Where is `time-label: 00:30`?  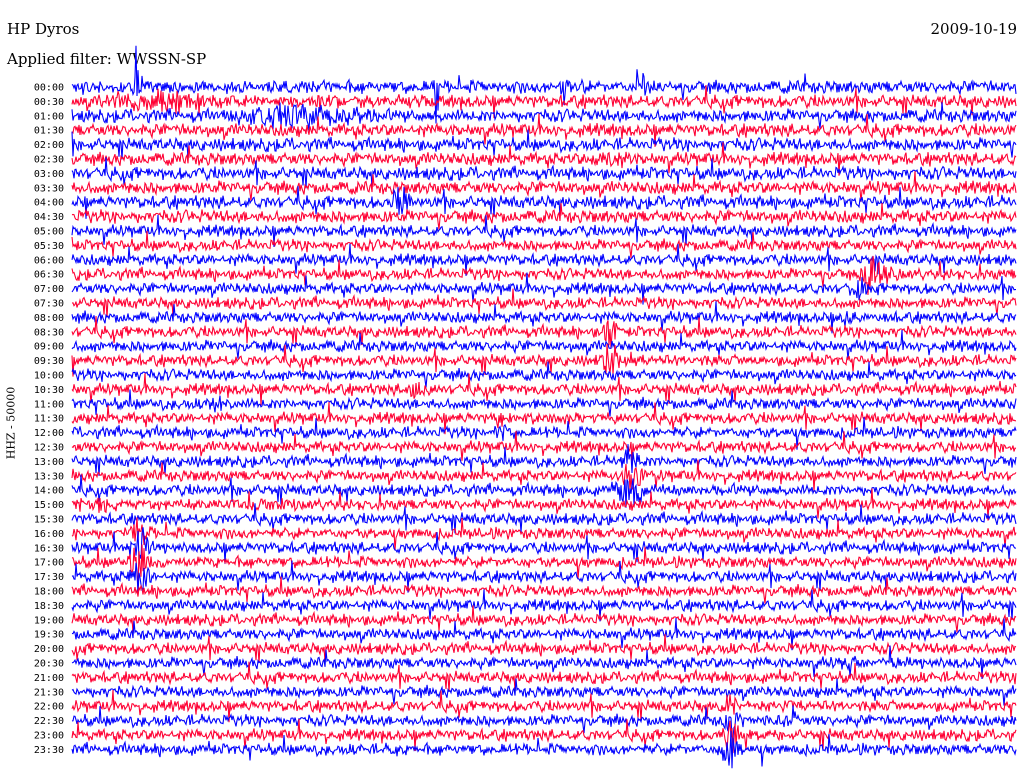
time-label: 00:30 is located at coordinates (49, 102).